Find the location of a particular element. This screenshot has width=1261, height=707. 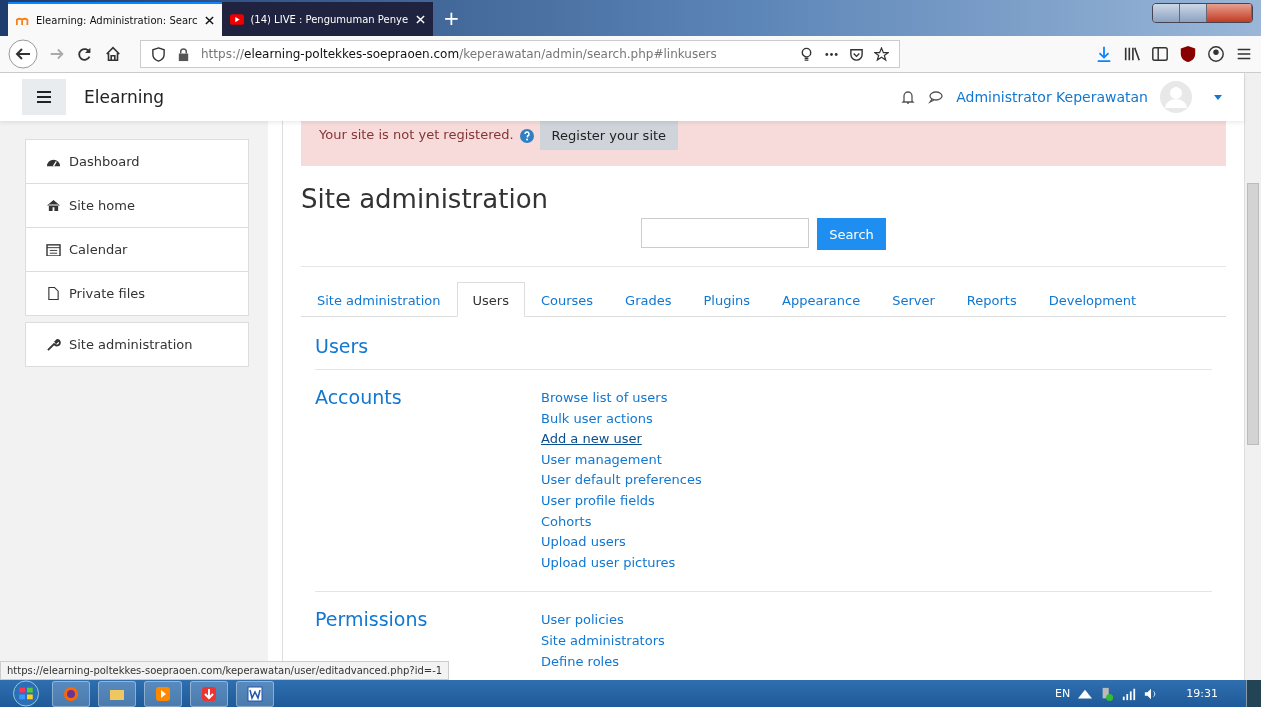

menu-button is located at coordinates (44, 97).